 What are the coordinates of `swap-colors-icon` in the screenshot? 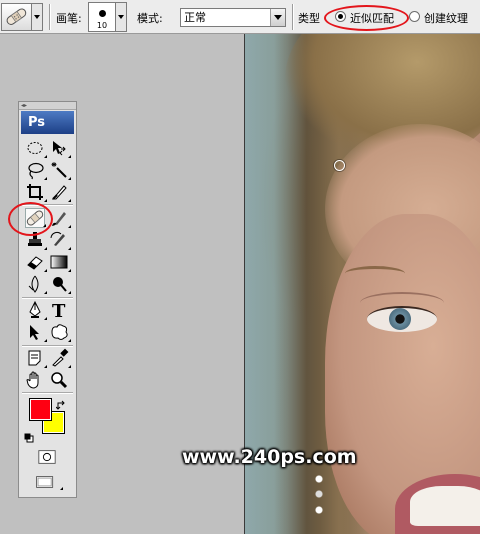 It's located at (61, 403).